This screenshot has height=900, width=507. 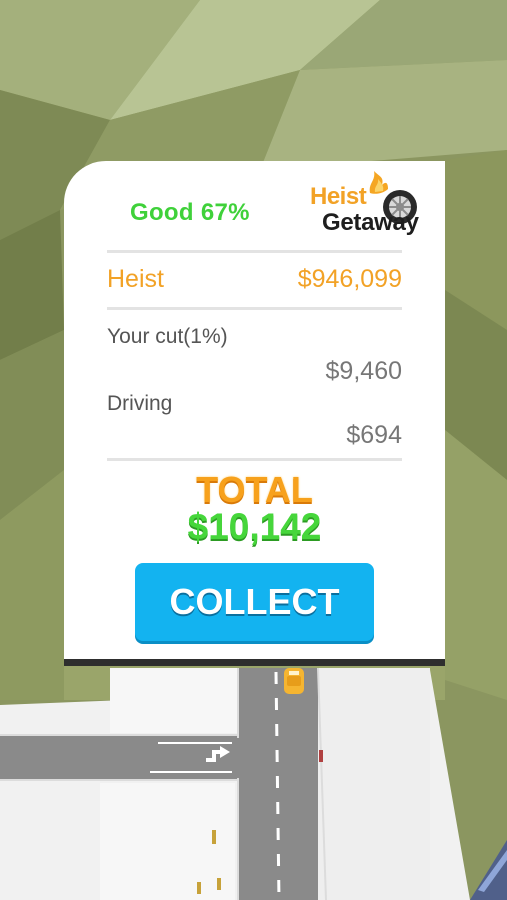 What do you see at coordinates (190, 212) in the screenshot?
I see `rating-text: Good 67%` at bounding box center [190, 212].